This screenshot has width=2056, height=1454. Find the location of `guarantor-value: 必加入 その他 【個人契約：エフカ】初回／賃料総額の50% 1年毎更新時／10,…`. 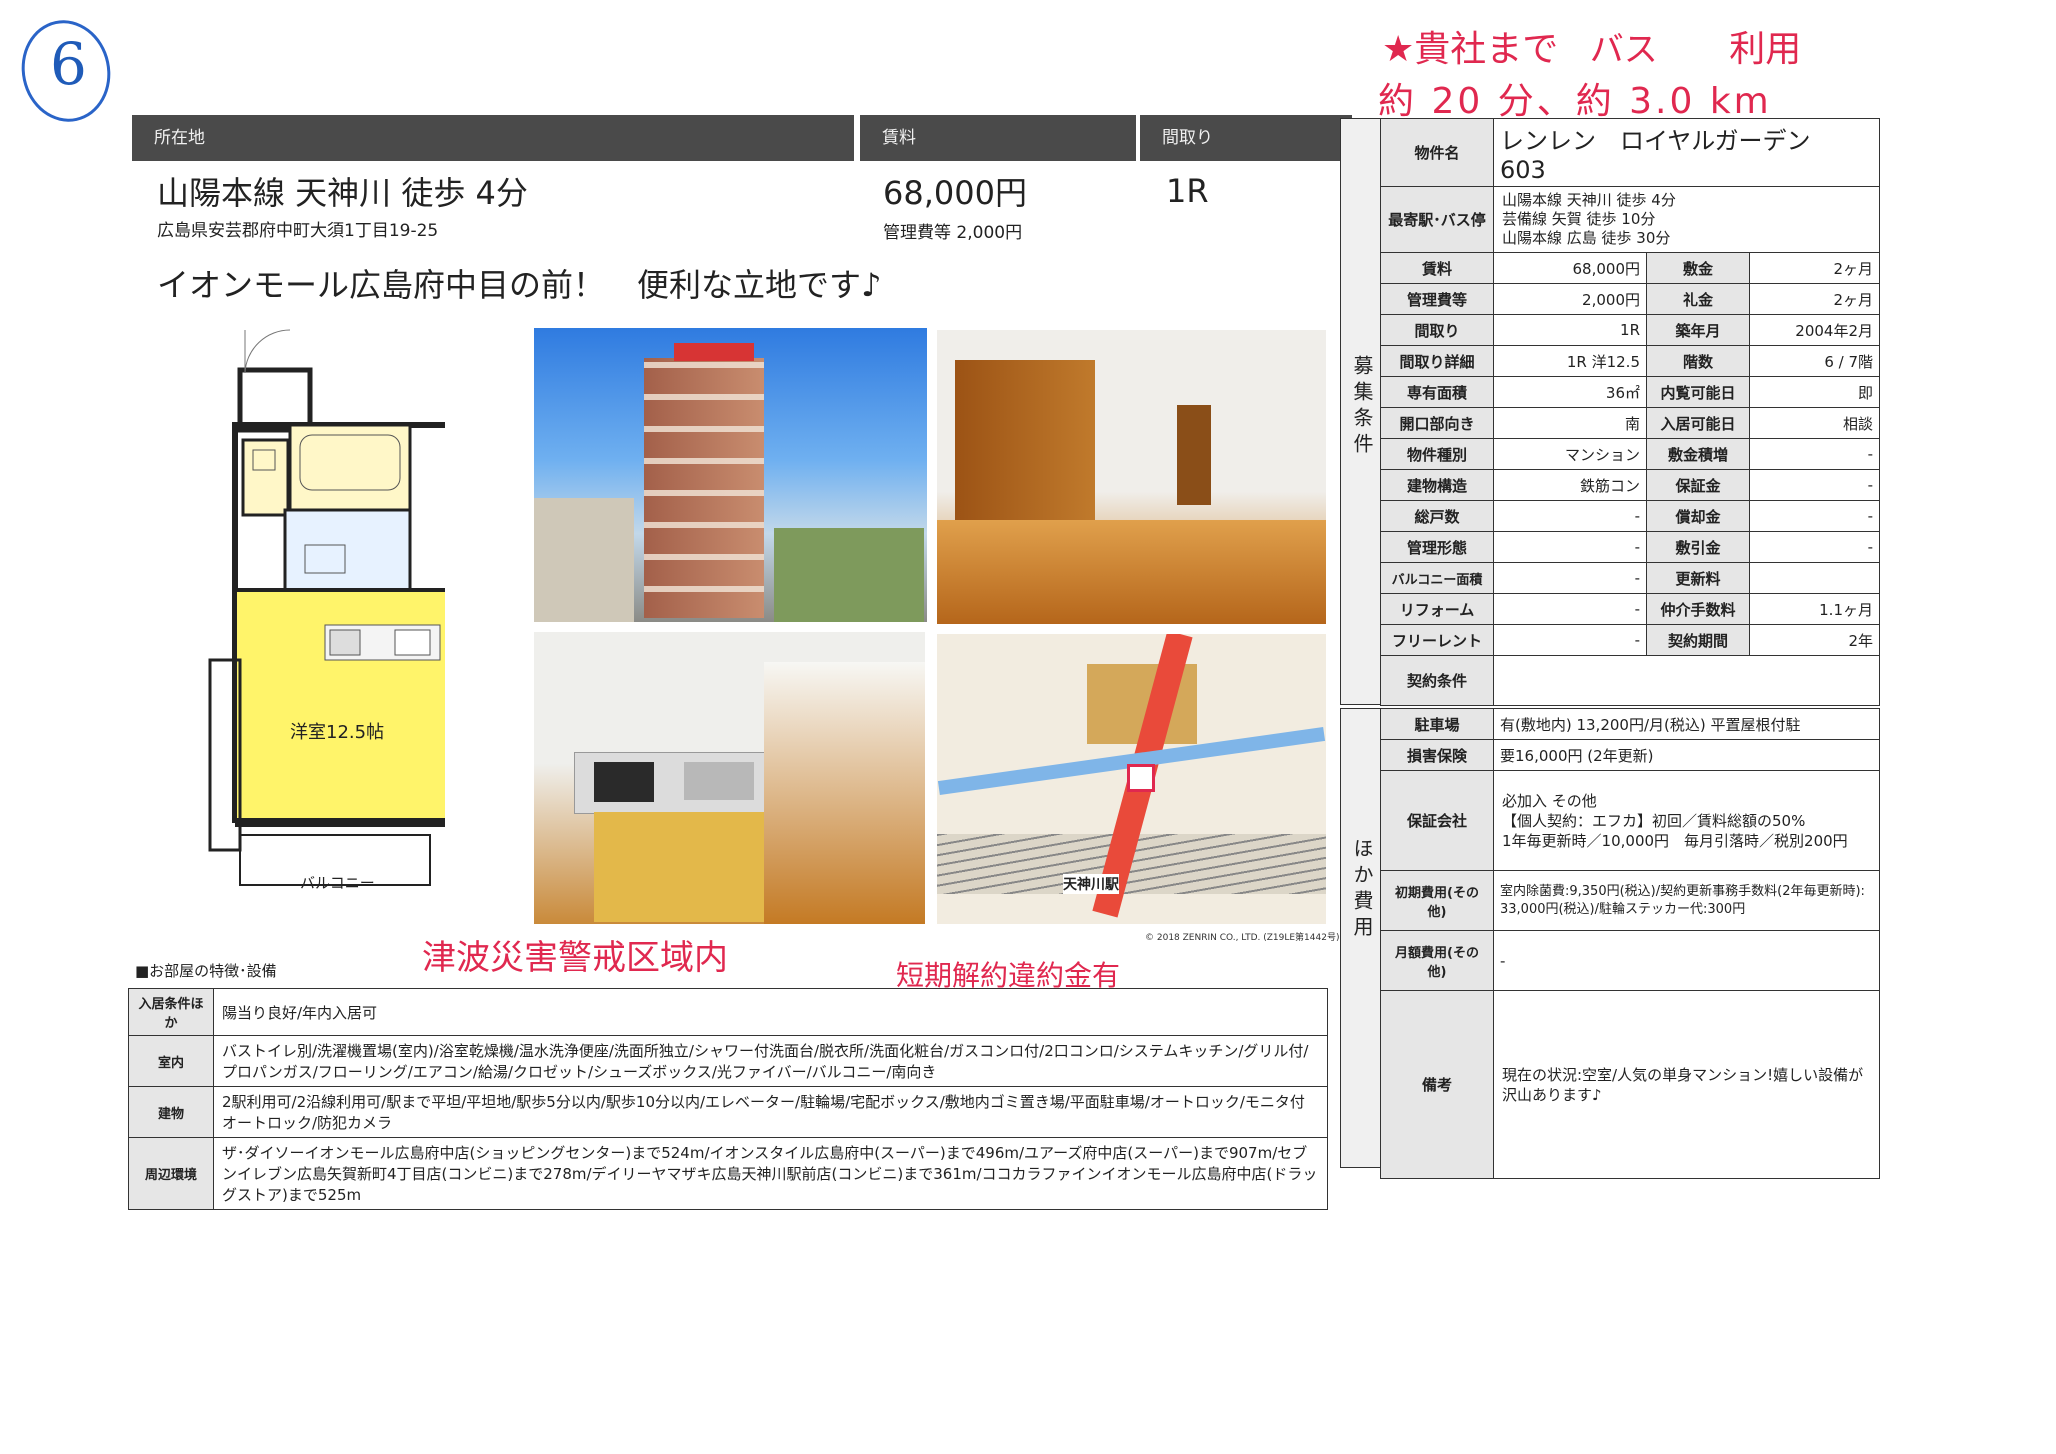

guarantor-value: 必加入 その他 【個人契約：エフカ】初回／賃料総額の50% 1年毎更新時／10,… is located at coordinates (1686, 820).